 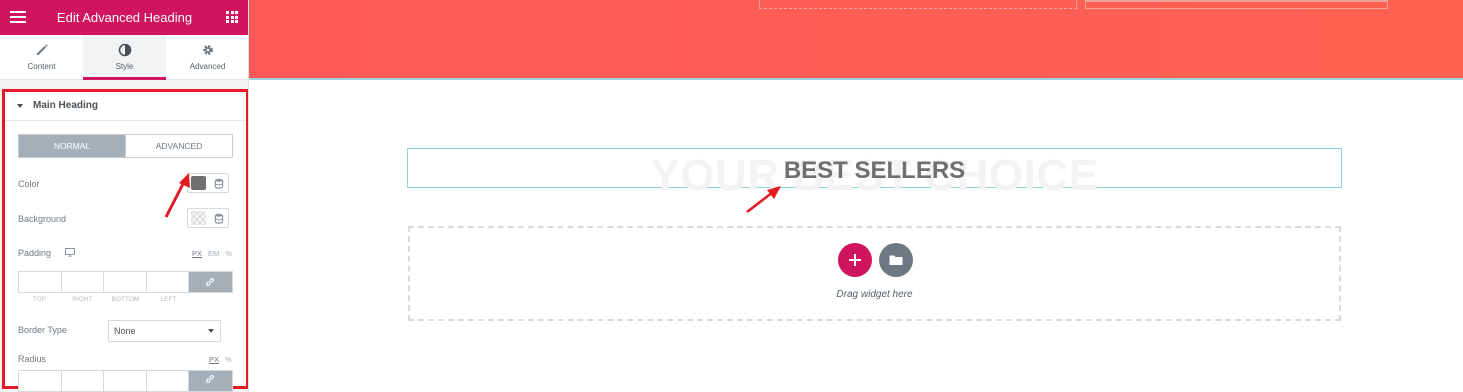 What do you see at coordinates (70, 252) in the screenshot?
I see `desktop-device-icon` at bounding box center [70, 252].